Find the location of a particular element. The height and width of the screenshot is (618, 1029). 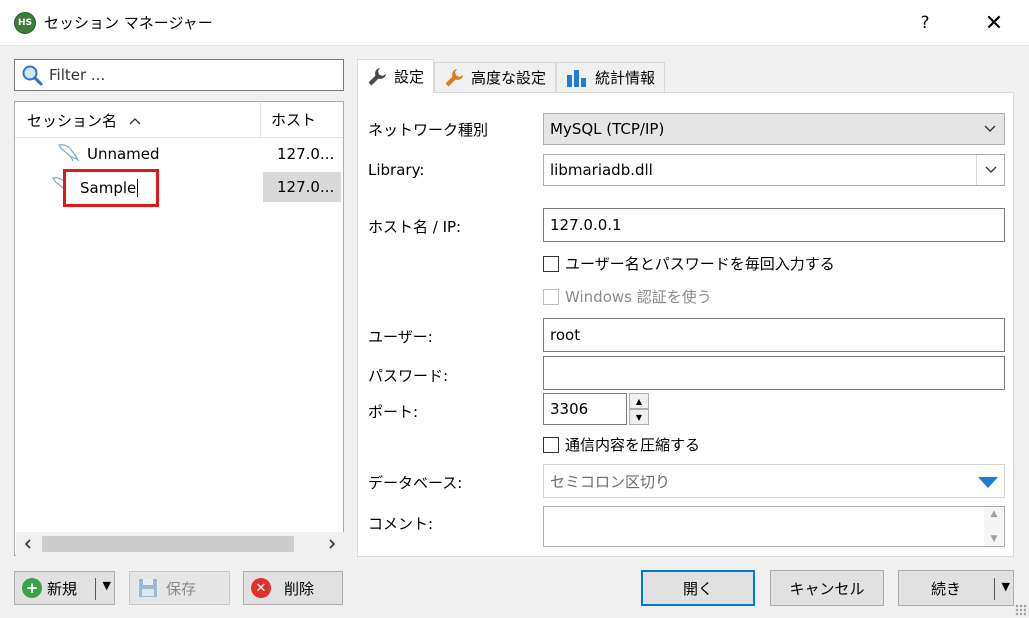

rename-session-input: Sample is located at coordinates (120, 188).